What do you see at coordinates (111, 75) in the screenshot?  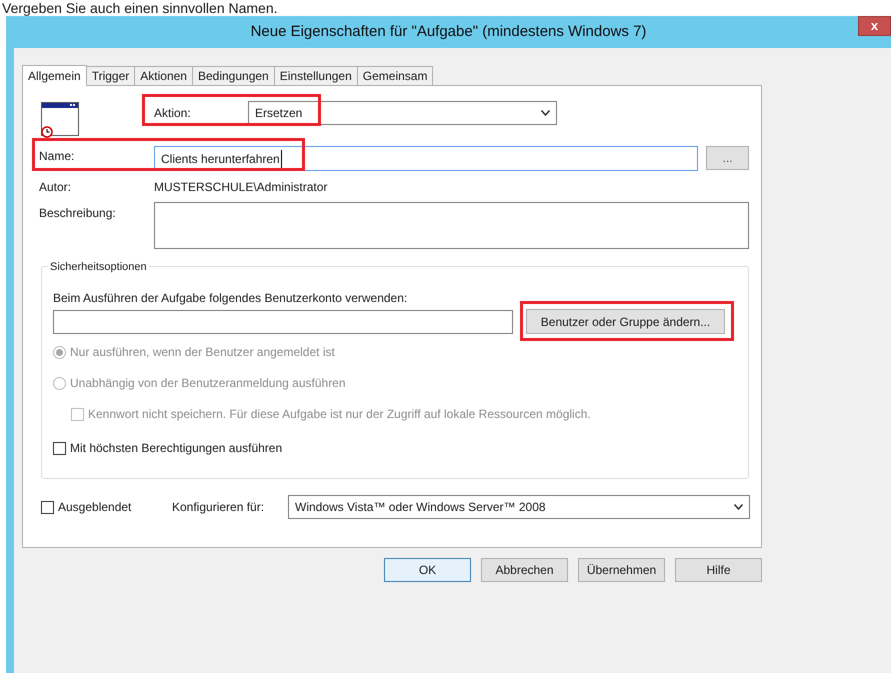 I see `tab: Trigger` at bounding box center [111, 75].